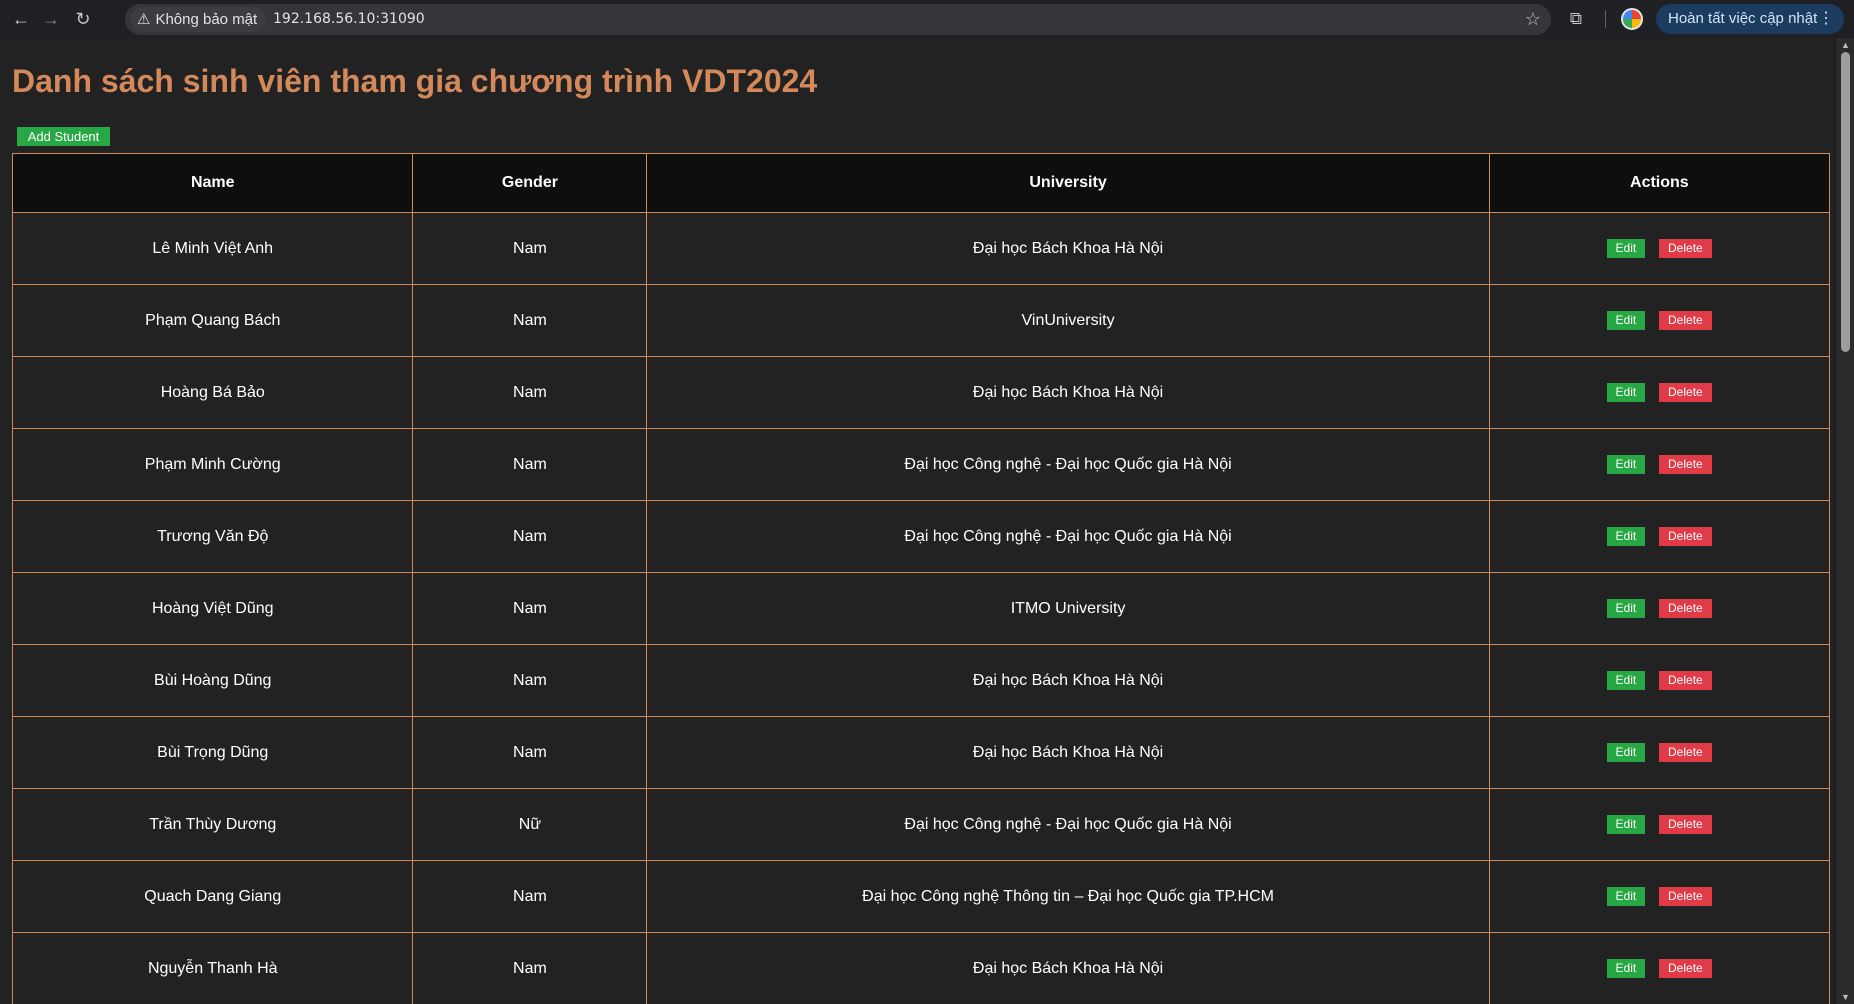  What do you see at coordinates (212, 183) in the screenshot?
I see `column-header-name: Name` at bounding box center [212, 183].